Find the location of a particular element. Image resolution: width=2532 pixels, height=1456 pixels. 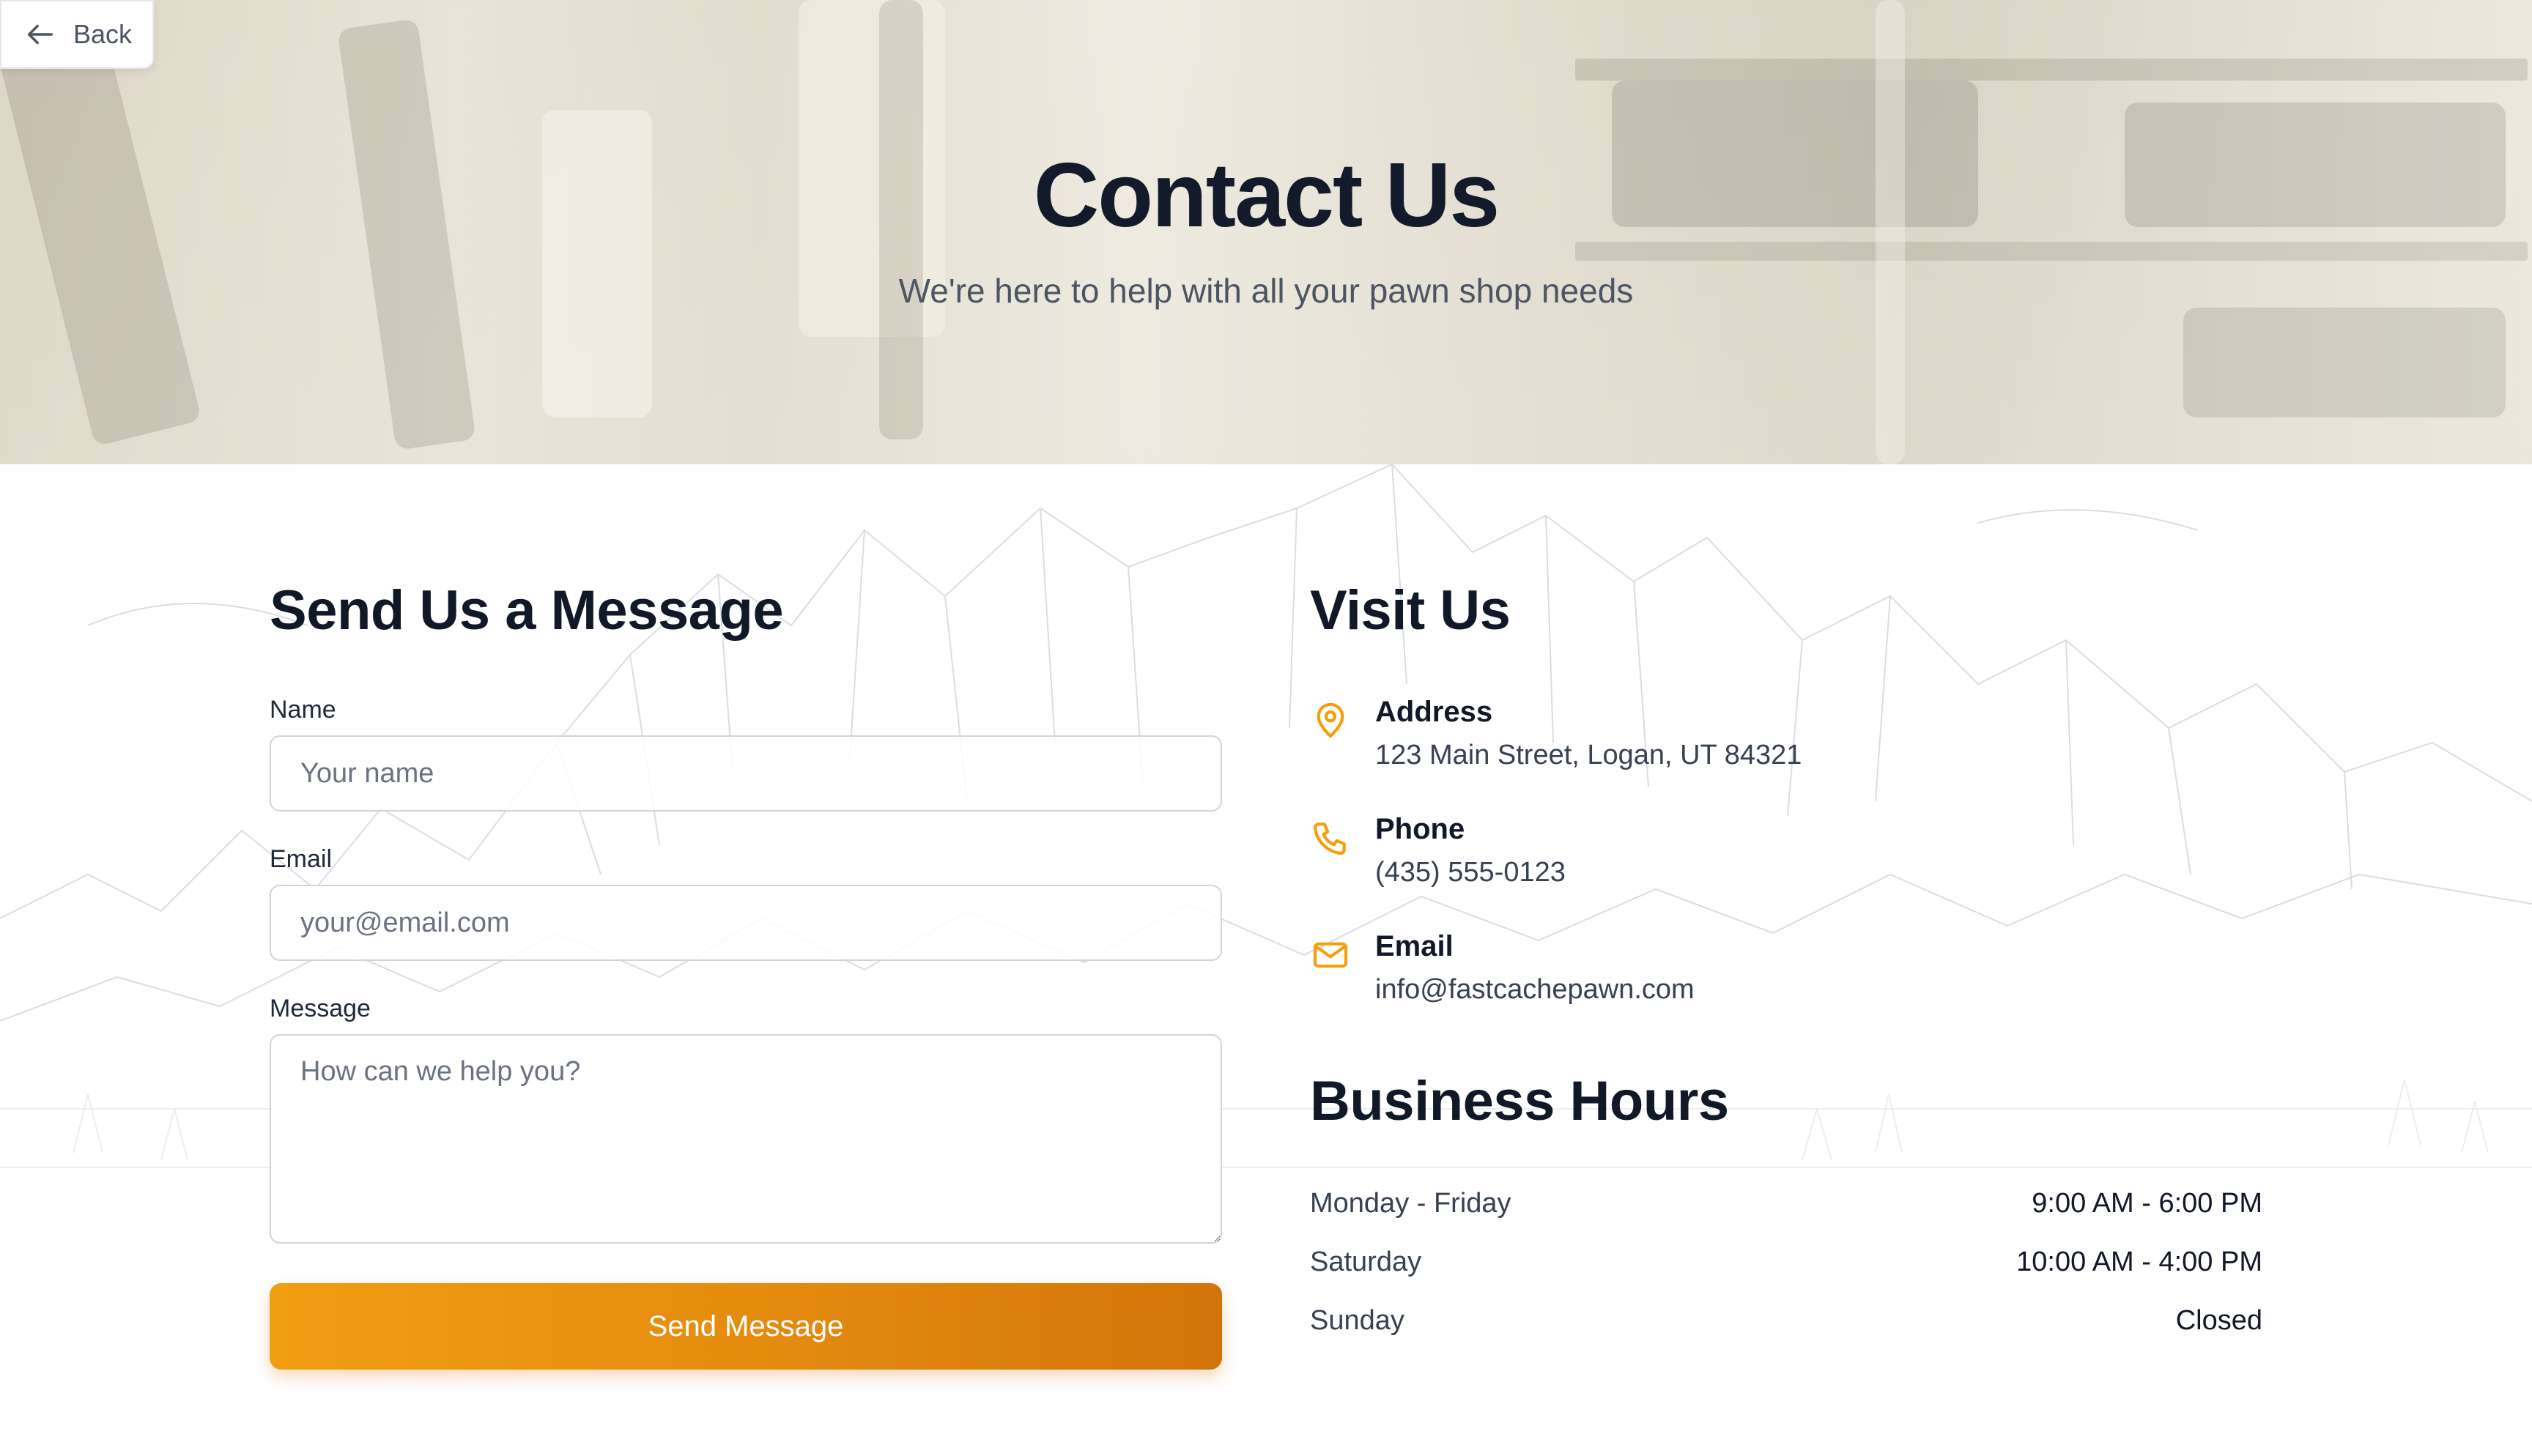

back-button: Back is located at coordinates (77, 34).